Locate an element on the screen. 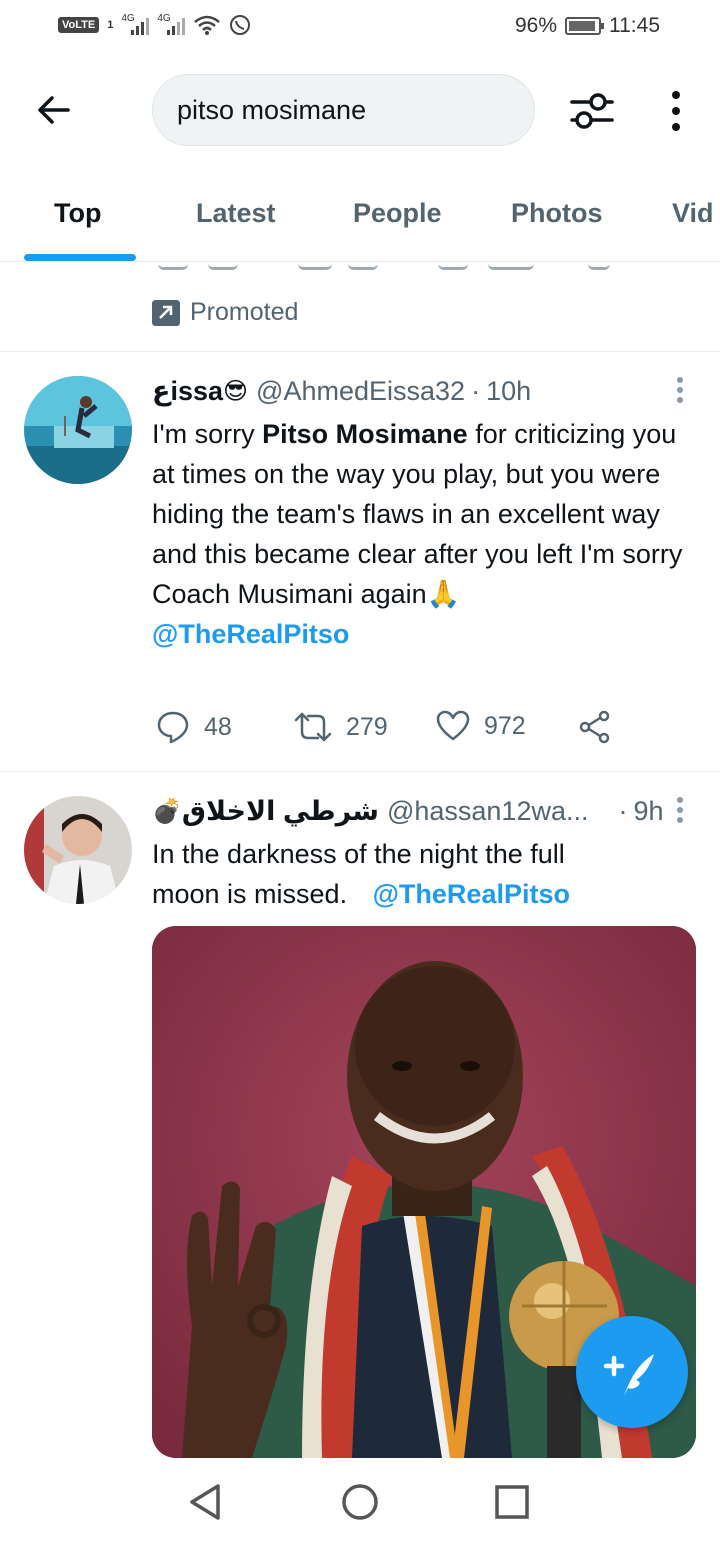 The image size is (720, 1541). tweet-actions: 48 279 972 is located at coordinates (402, 732).